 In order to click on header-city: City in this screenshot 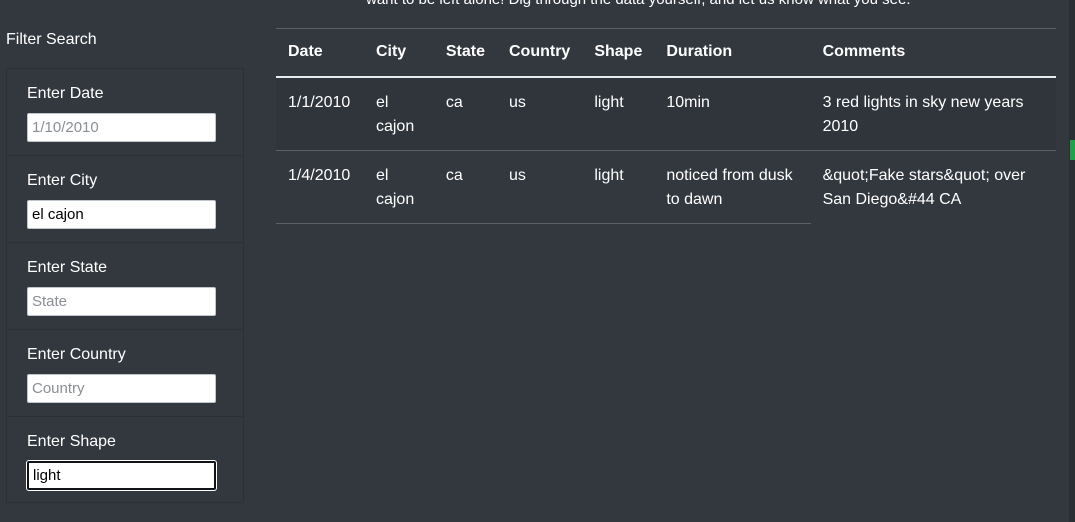, I will do `click(398, 53)`.